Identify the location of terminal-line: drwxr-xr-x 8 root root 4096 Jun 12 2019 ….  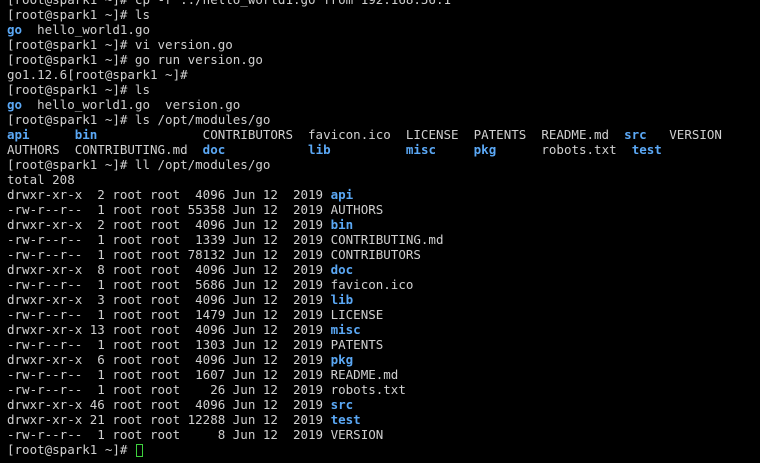
(364, 269).